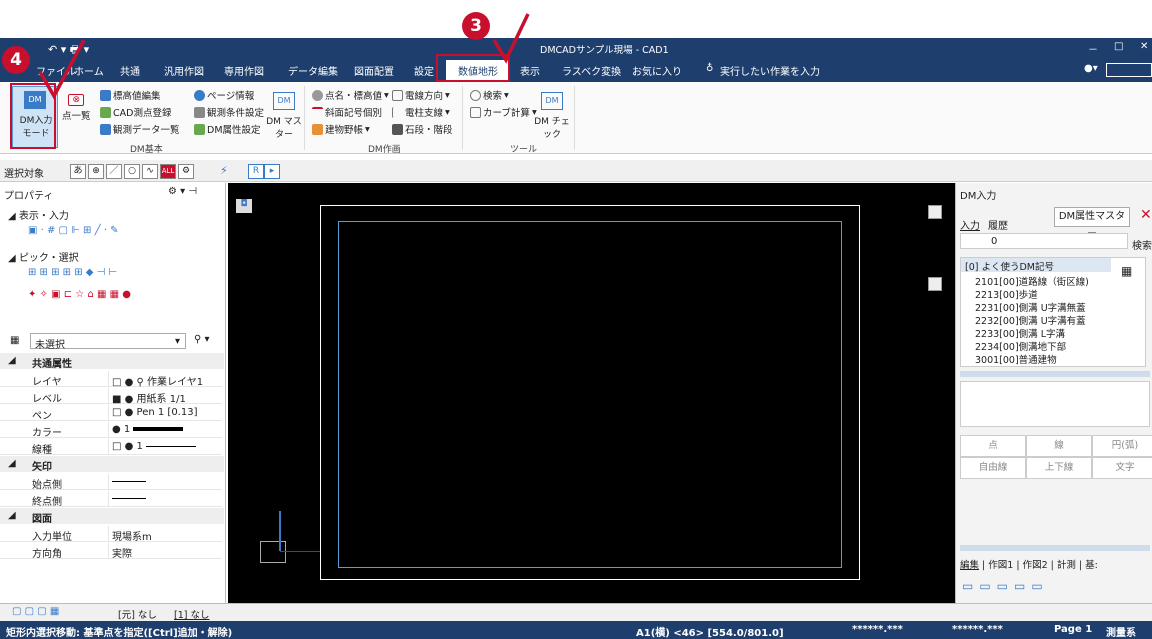 The width and height of the screenshot is (1152, 639). I want to click on type-point-button: 点, so click(993, 446).